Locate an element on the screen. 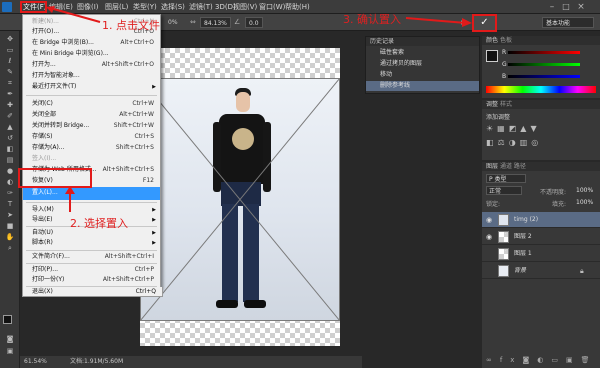  opacity-label: 不透明度: is located at coordinates (553, 192).